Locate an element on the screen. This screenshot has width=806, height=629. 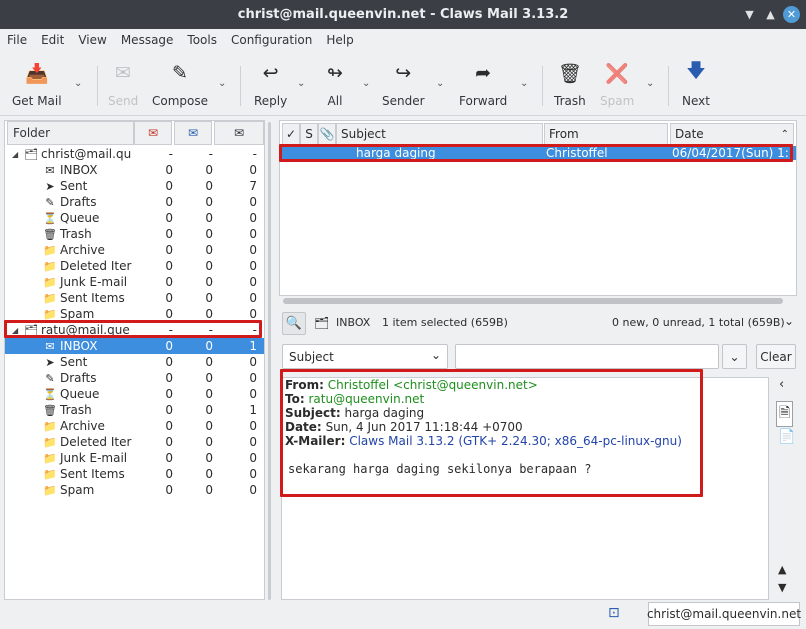
folder-row: ➤ Sent 0 0 0 is located at coordinates (134, 362).